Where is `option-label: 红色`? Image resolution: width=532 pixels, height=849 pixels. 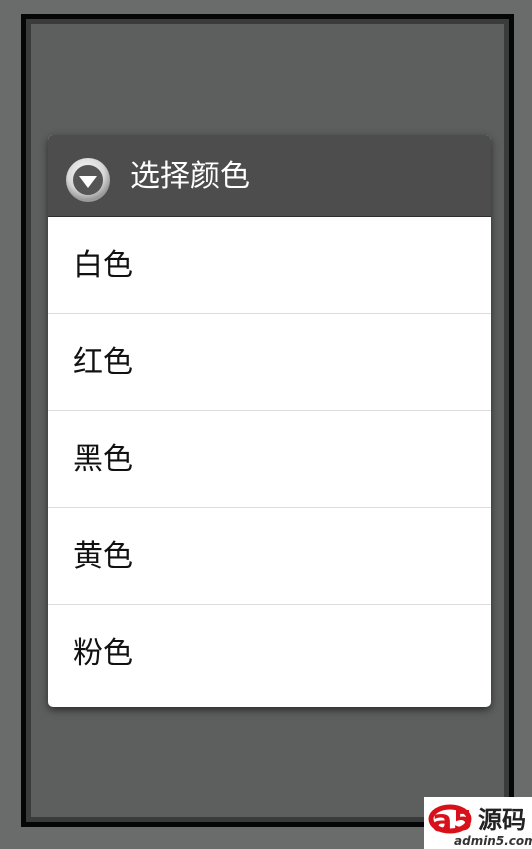
option-label: 红色 is located at coordinates (103, 362).